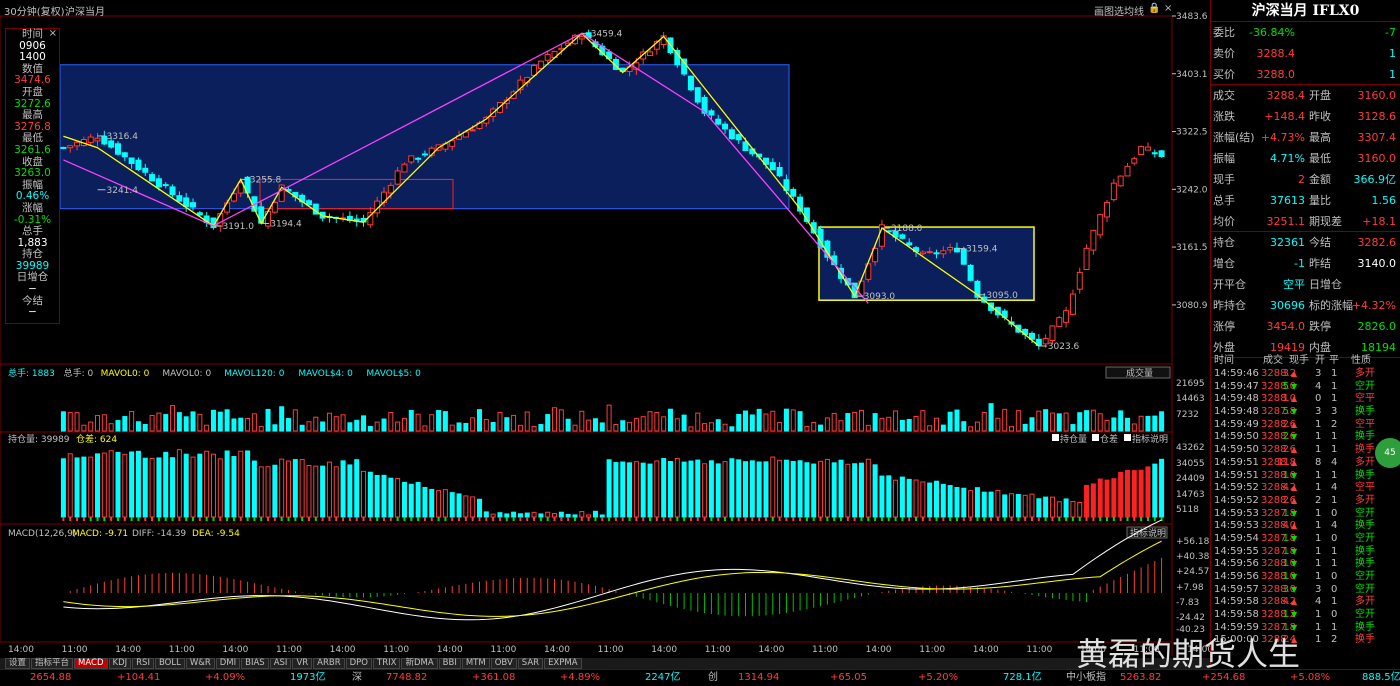 The width and height of the screenshot is (1400, 686). What do you see at coordinates (359, 663) in the screenshot?
I see `tab-12: DPO` at bounding box center [359, 663].